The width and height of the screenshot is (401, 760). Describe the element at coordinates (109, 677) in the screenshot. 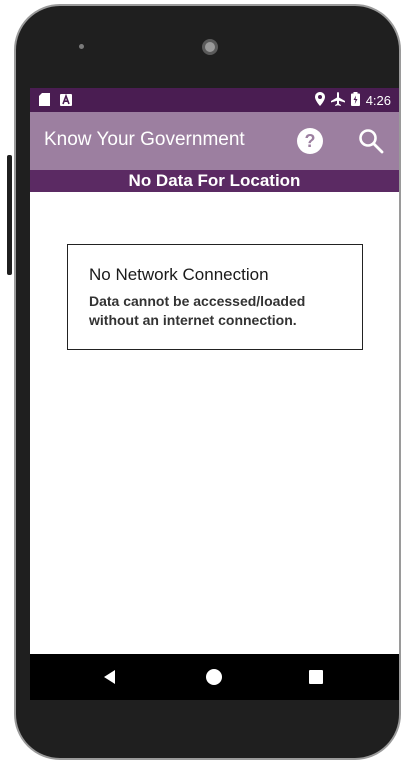

I see `back-triangle-icon` at that location.